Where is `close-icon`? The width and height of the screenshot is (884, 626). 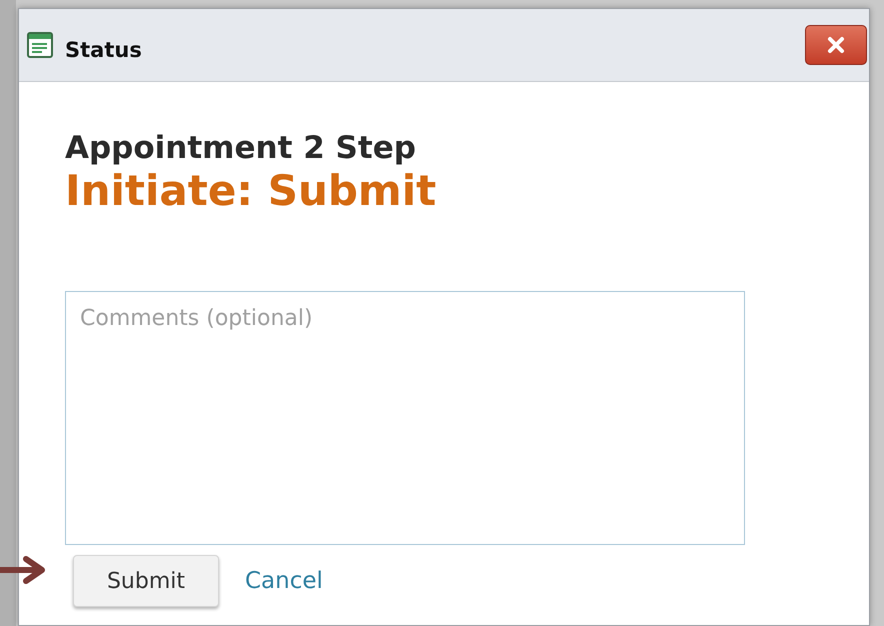 close-icon is located at coordinates (836, 45).